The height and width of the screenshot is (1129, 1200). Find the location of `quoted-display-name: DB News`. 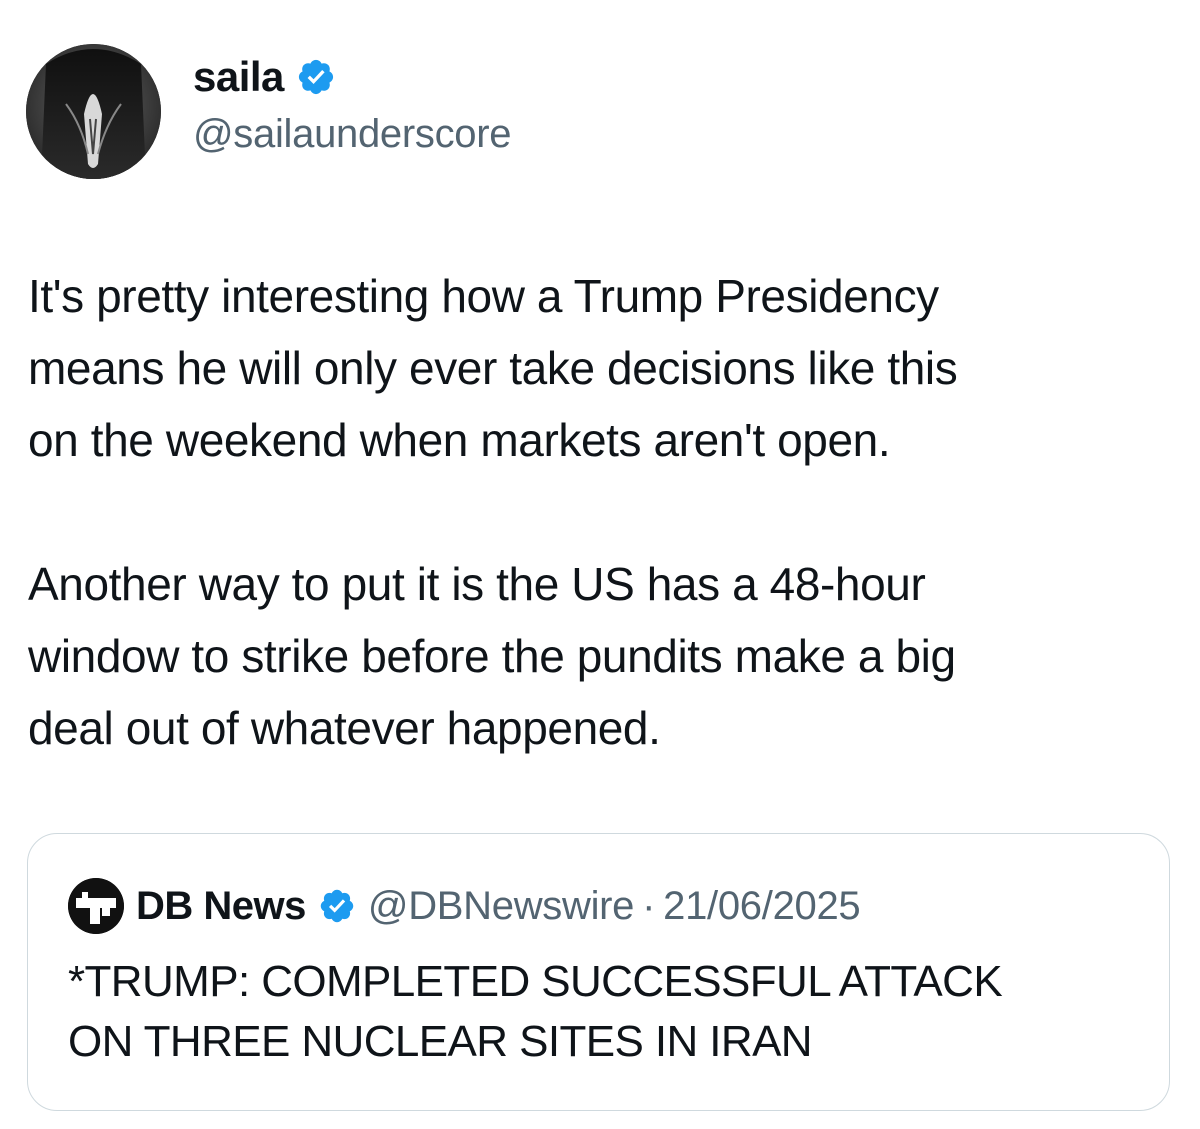

quoted-display-name: DB News is located at coordinates (221, 906).